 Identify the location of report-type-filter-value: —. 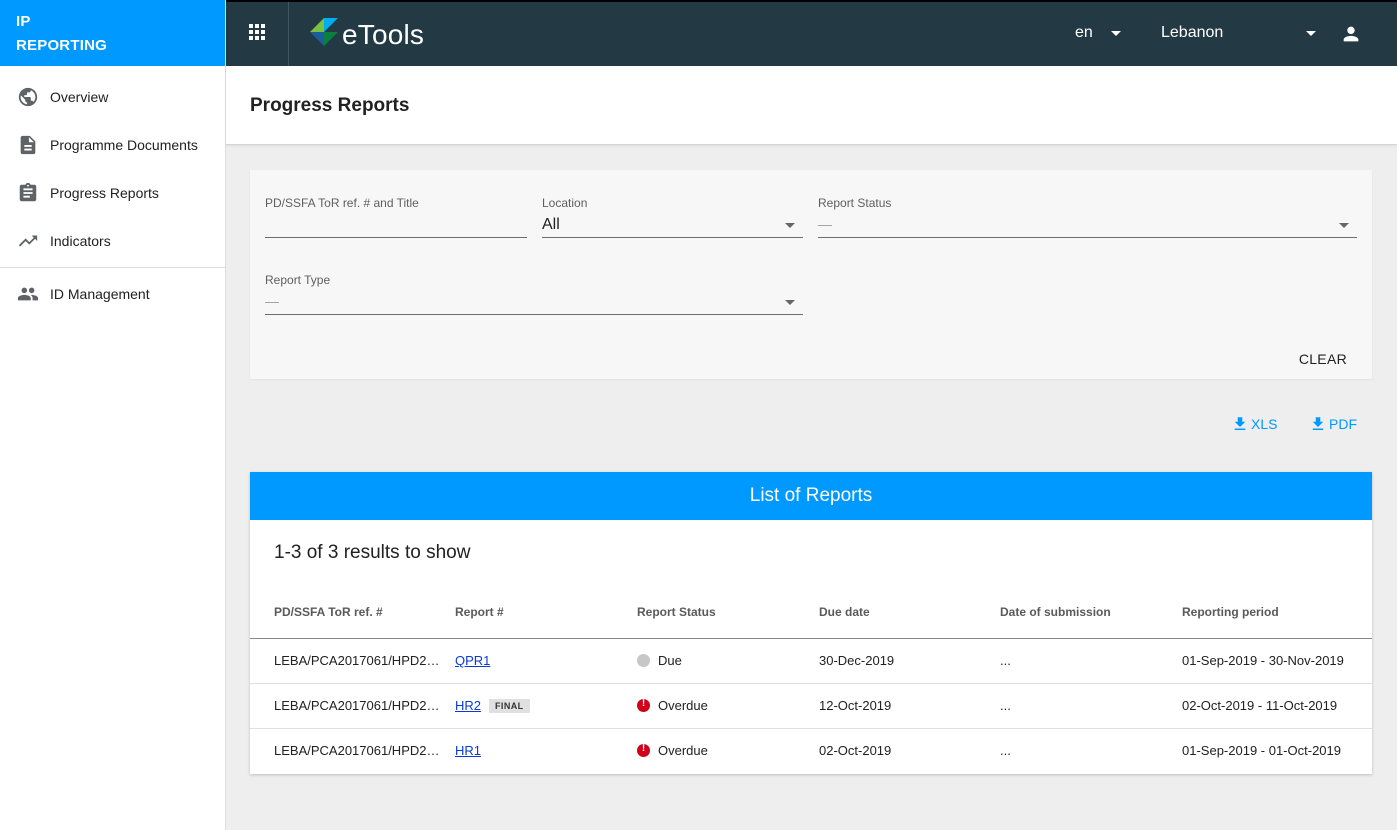
(272, 301).